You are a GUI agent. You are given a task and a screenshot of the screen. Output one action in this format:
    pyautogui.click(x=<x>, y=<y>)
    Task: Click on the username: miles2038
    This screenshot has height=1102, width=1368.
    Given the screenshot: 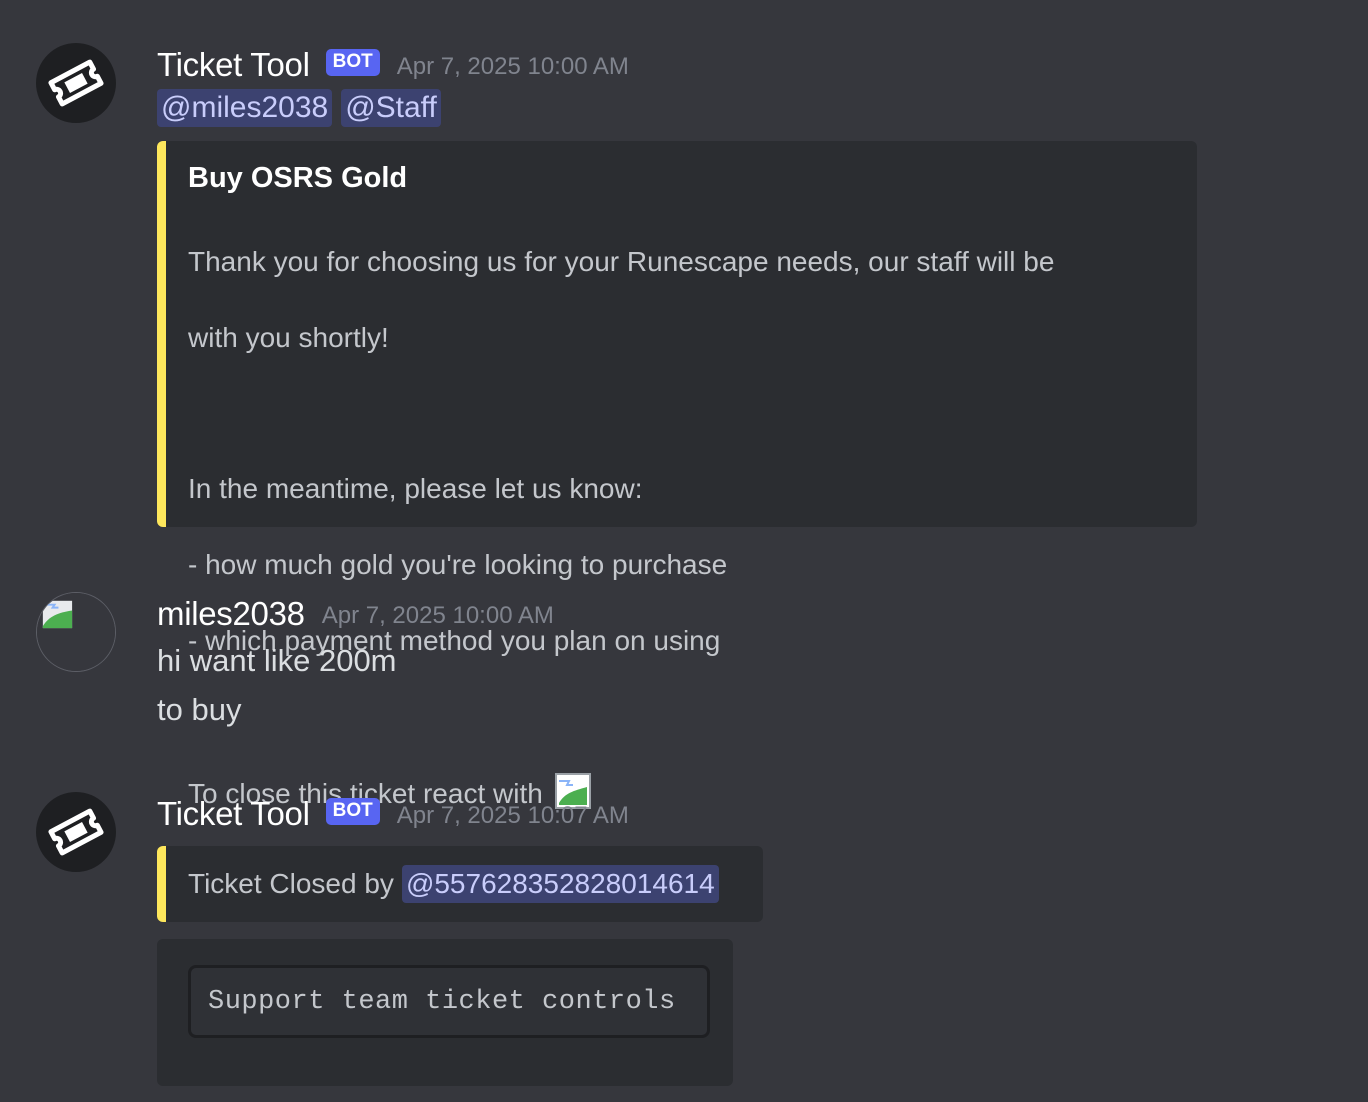 What is the action you would take?
    pyautogui.click(x=231, y=614)
    